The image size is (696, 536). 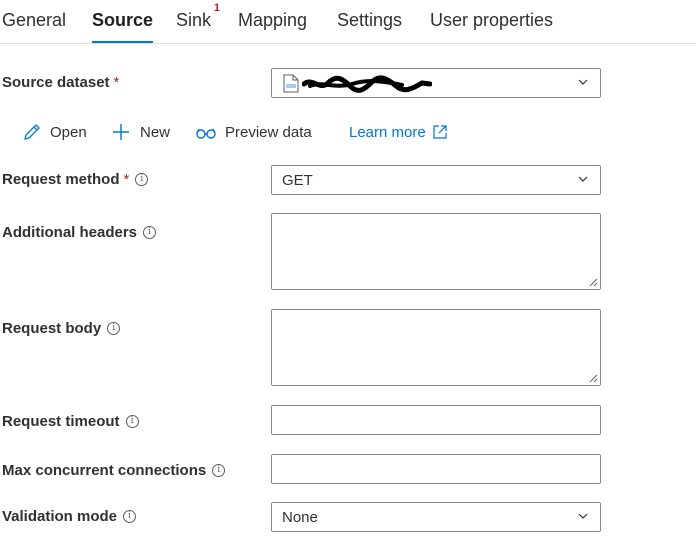 What do you see at coordinates (217, 8) in the screenshot?
I see `error-count-badge: 1` at bounding box center [217, 8].